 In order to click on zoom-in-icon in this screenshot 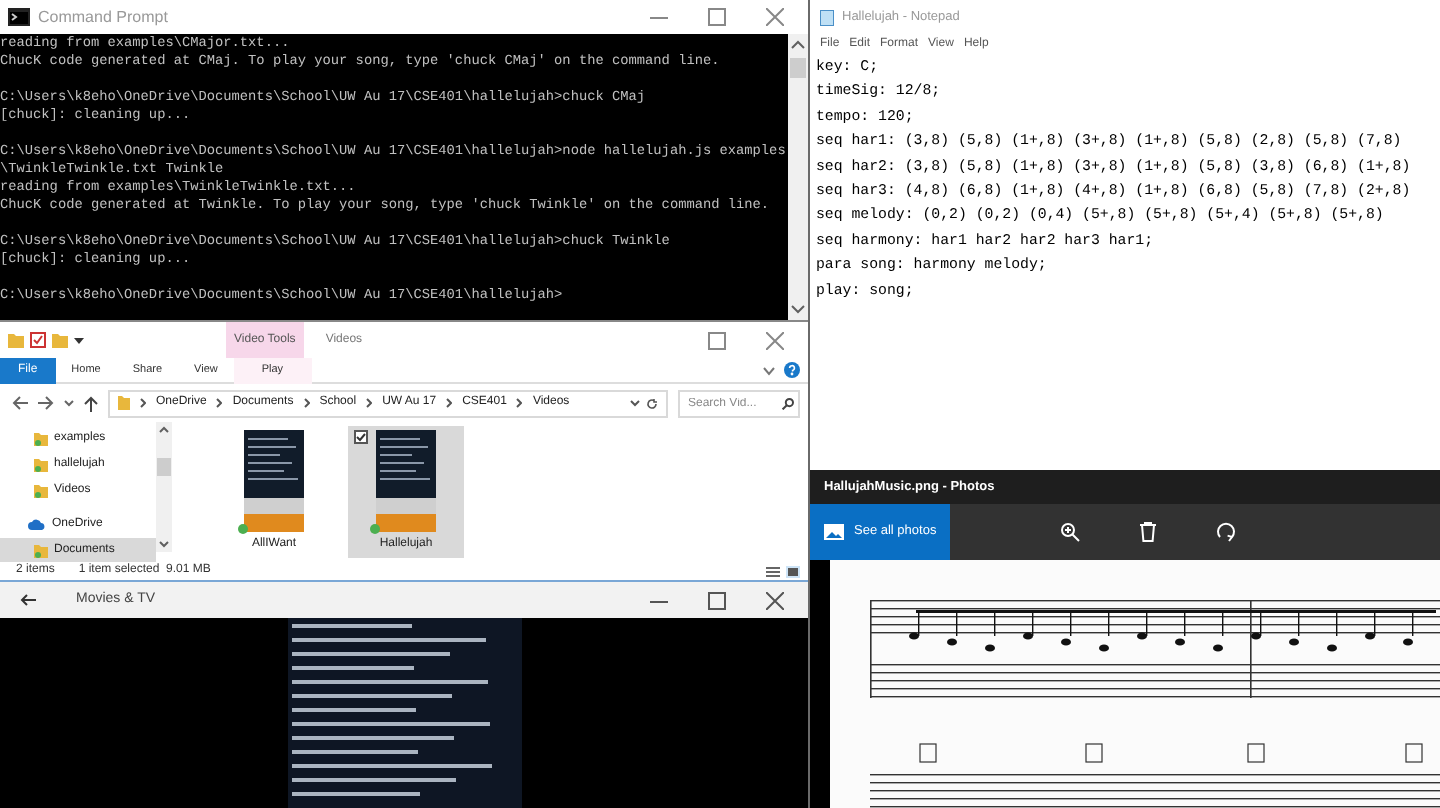, I will do `click(1070, 532)`.